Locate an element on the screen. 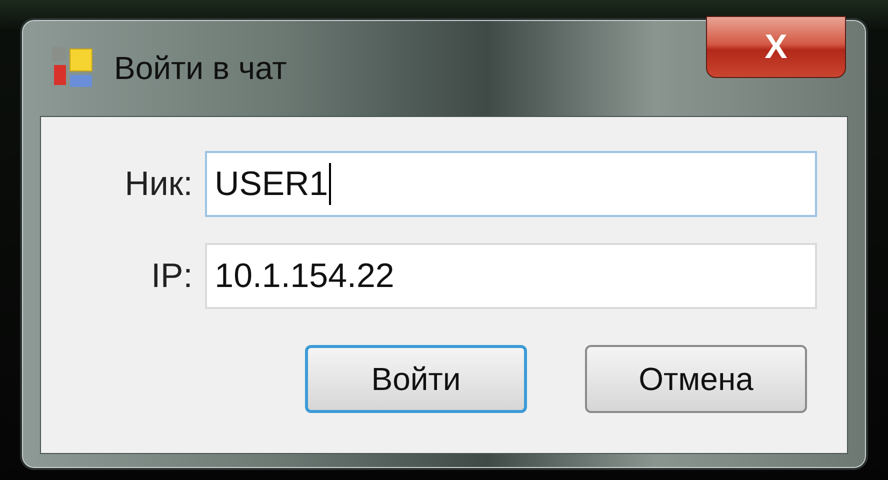 This screenshot has width=888, height=480. text-cursor is located at coordinates (330, 184).